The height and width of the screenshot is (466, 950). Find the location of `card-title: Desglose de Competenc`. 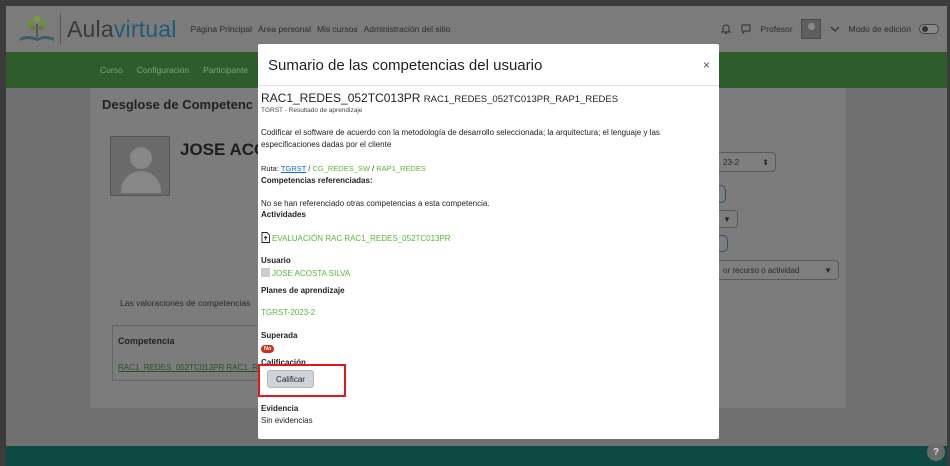

card-title: Desglose de Competenc is located at coordinates (177, 104).